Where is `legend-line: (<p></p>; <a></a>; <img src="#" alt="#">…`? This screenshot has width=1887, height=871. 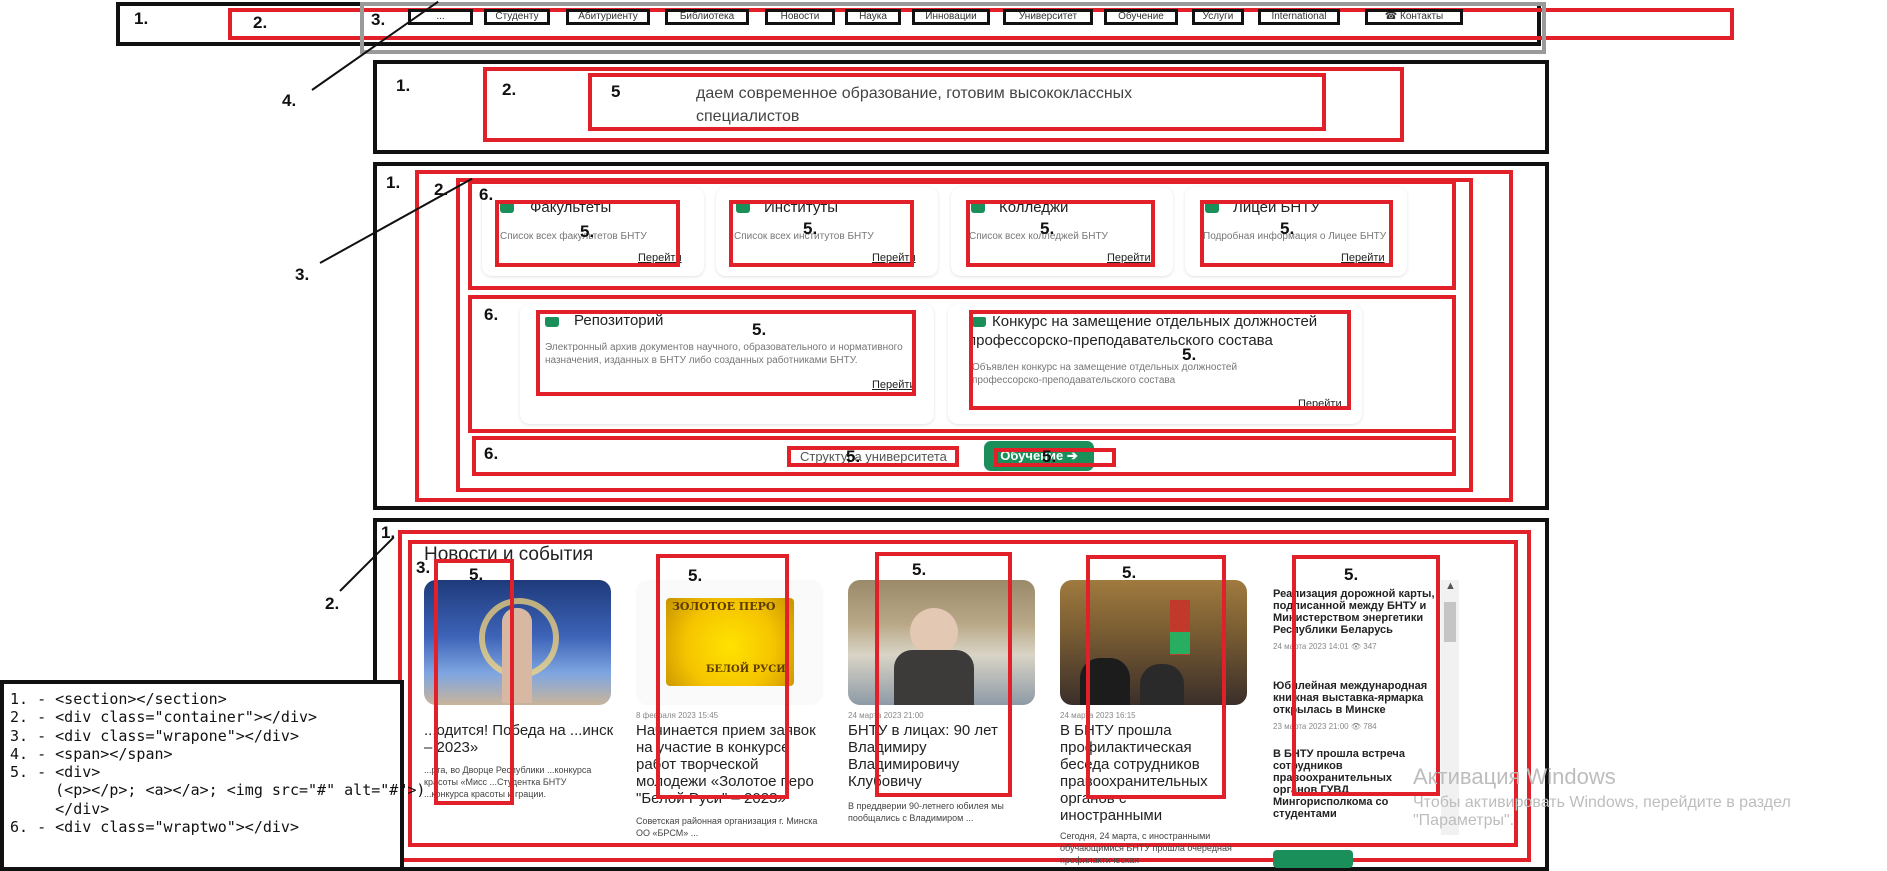 legend-line: (<p></p>; <a></a>; <img src="#" alt="#">… is located at coordinates (218, 790).